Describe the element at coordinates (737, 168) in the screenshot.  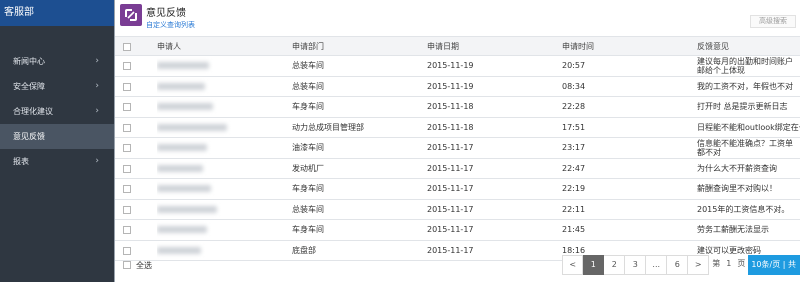
I see `feedback-cell: 为什么大不开薪资查询` at that location.